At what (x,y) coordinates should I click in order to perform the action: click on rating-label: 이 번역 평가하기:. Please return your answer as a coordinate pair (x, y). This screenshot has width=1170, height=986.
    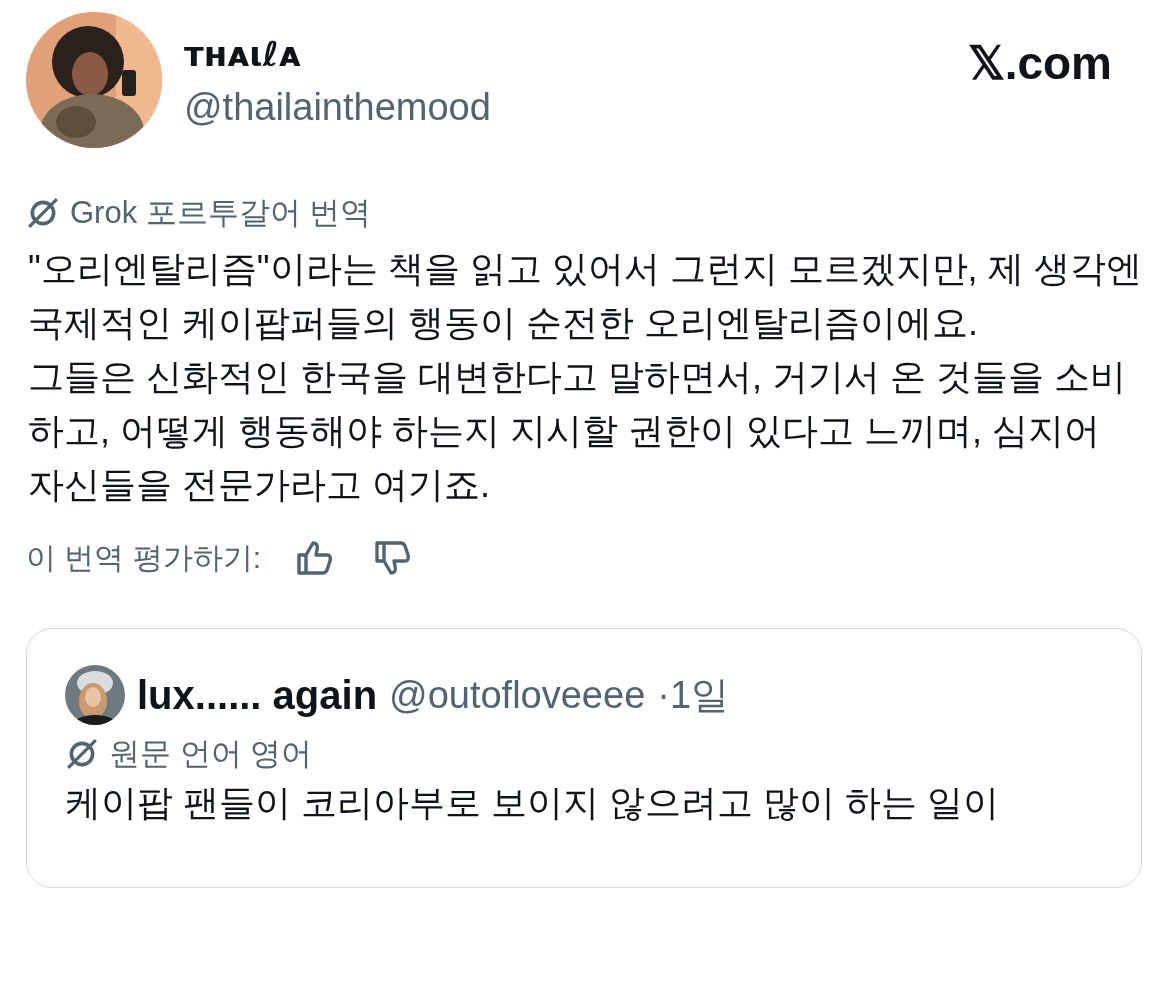
    Looking at the image, I should click on (143, 557).